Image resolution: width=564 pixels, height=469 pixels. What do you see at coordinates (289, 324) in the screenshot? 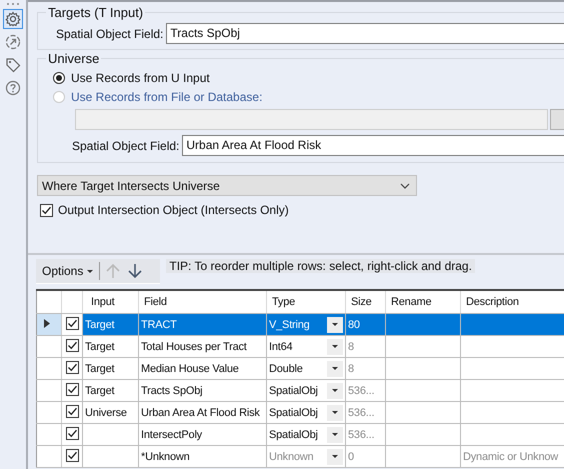
I see `table-cell: V_String` at bounding box center [289, 324].